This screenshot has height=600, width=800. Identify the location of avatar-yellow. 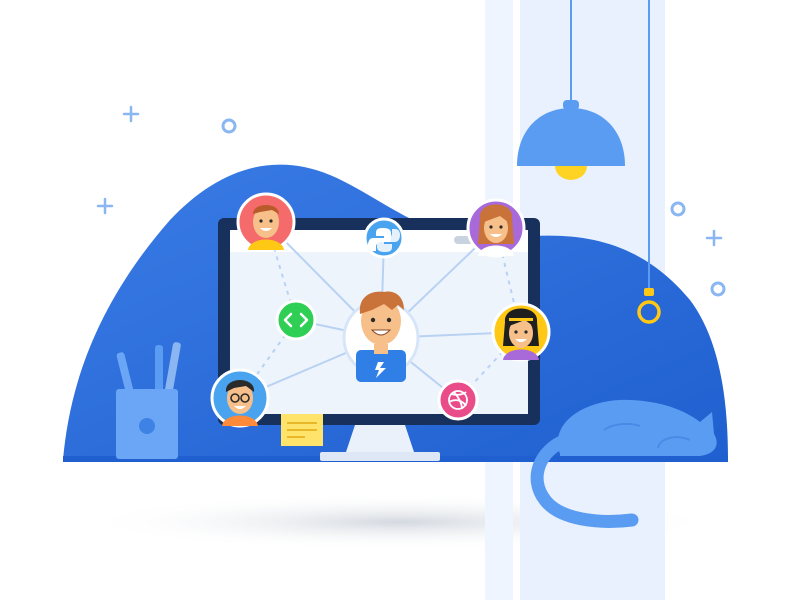
(521, 332).